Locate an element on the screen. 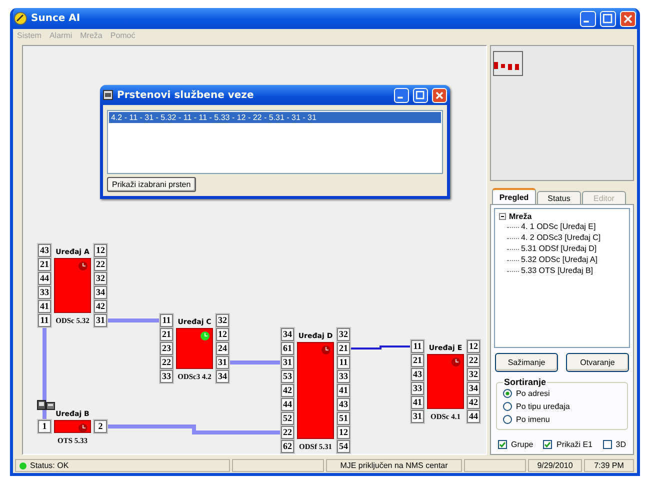 This screenshot has height=479, width=646. port-label: 23 is located at coordinates (166, 348).